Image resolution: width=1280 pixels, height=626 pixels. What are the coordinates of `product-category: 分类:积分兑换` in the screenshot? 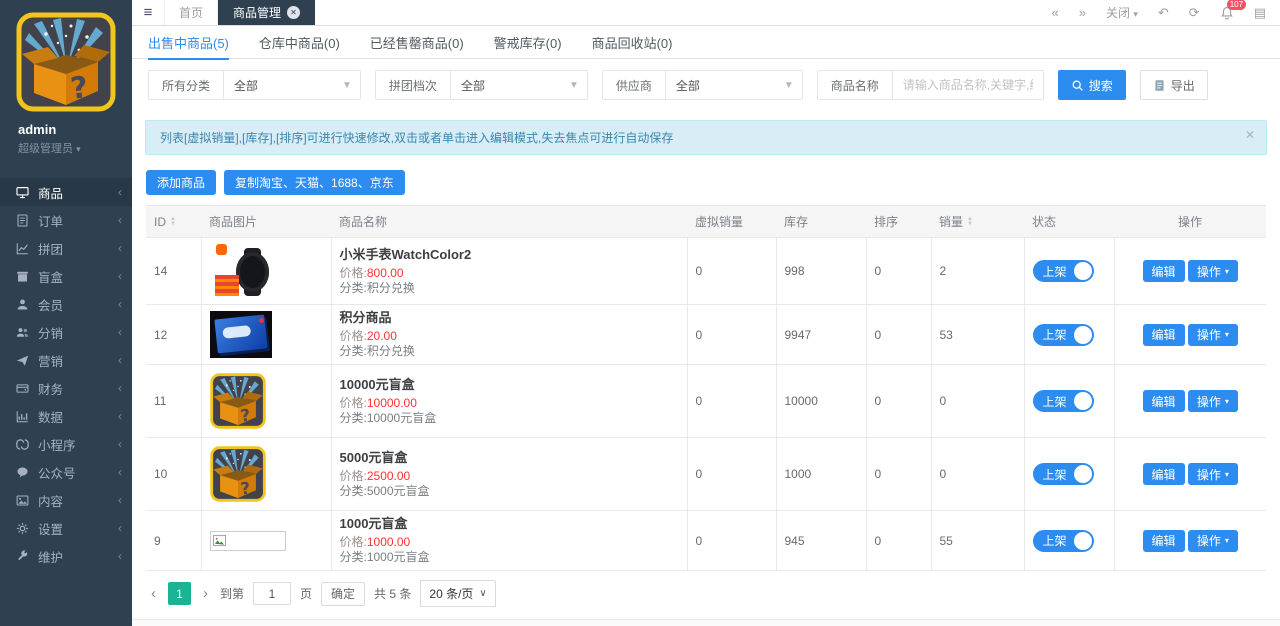 It's located at (377, 351).